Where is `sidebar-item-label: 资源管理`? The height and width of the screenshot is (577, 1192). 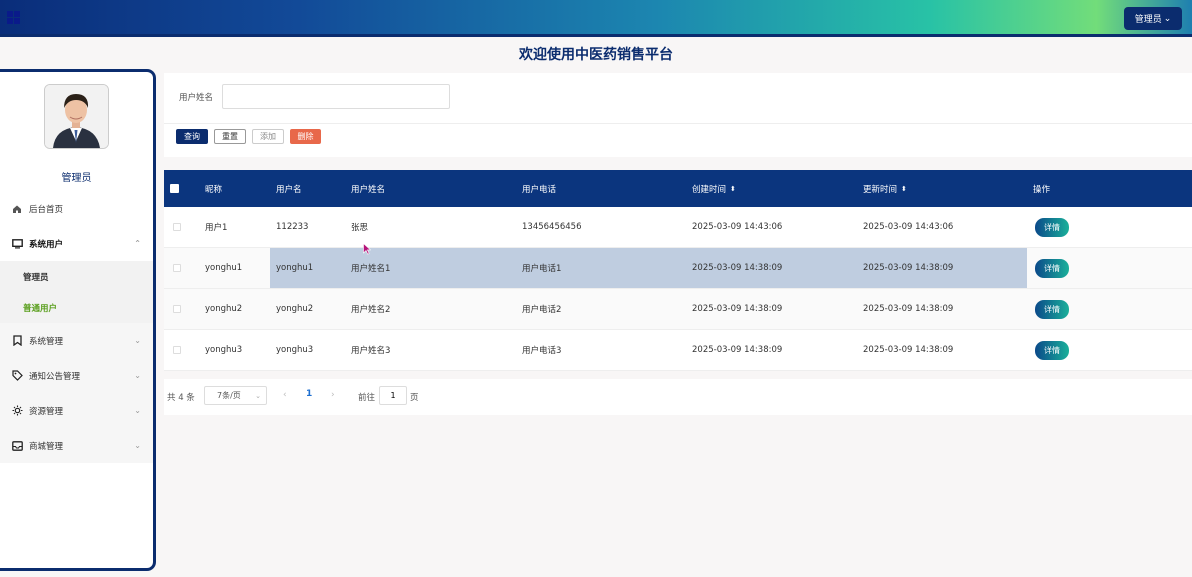 sidebar-item-label: 资源管理 is located at coordinates (46, 411).